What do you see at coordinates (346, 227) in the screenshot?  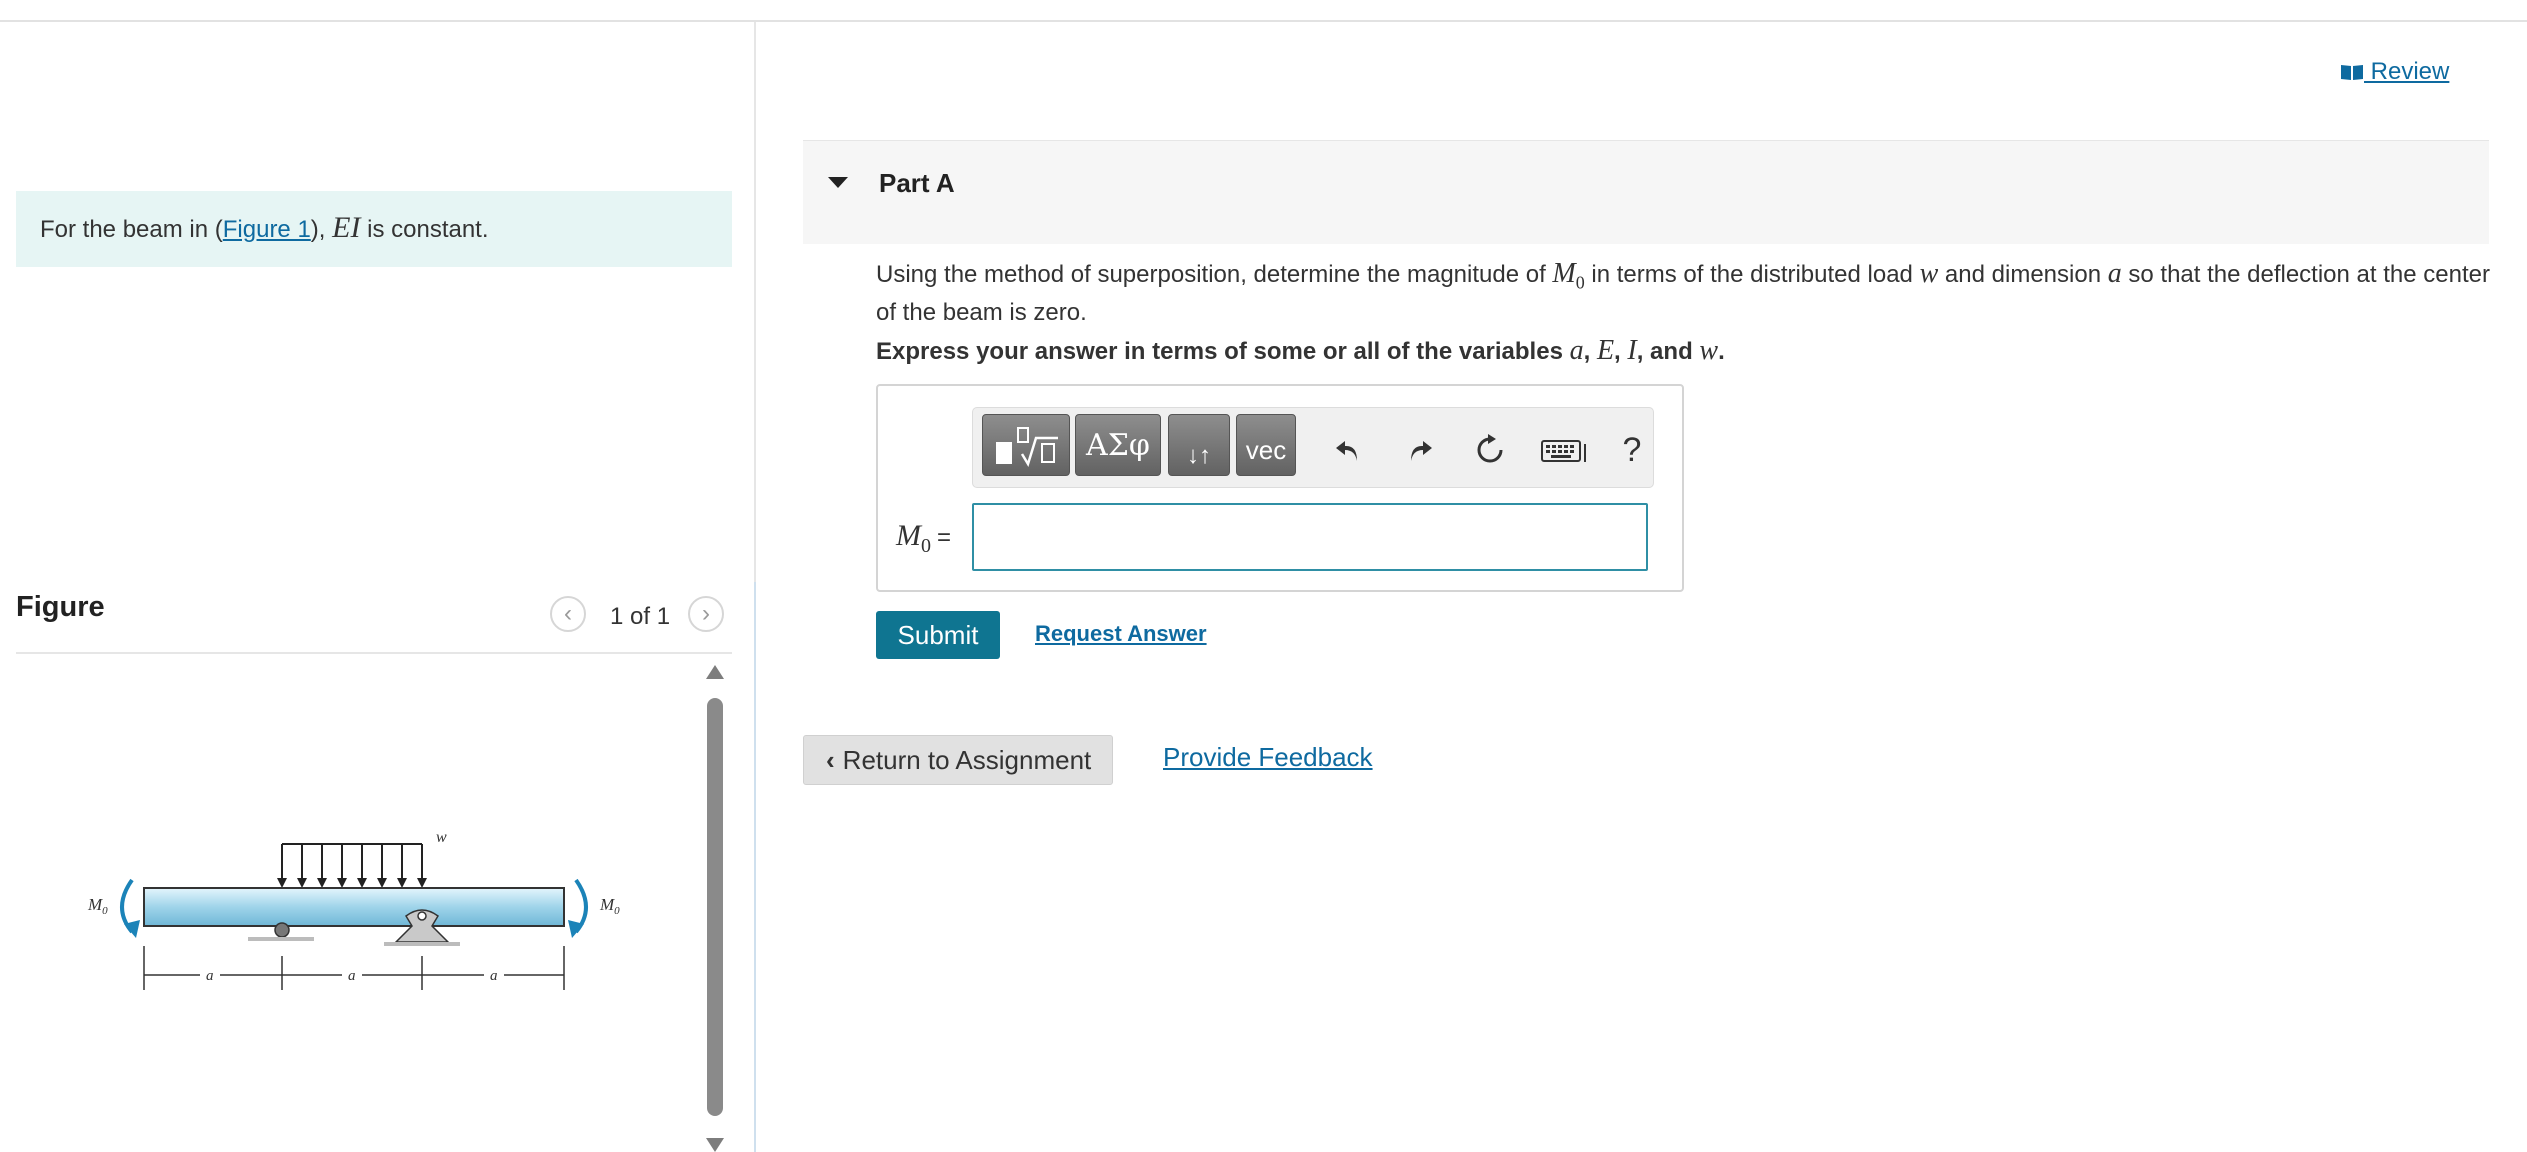 I see `ei-symbol: EI` at bounding box center [346, 227].